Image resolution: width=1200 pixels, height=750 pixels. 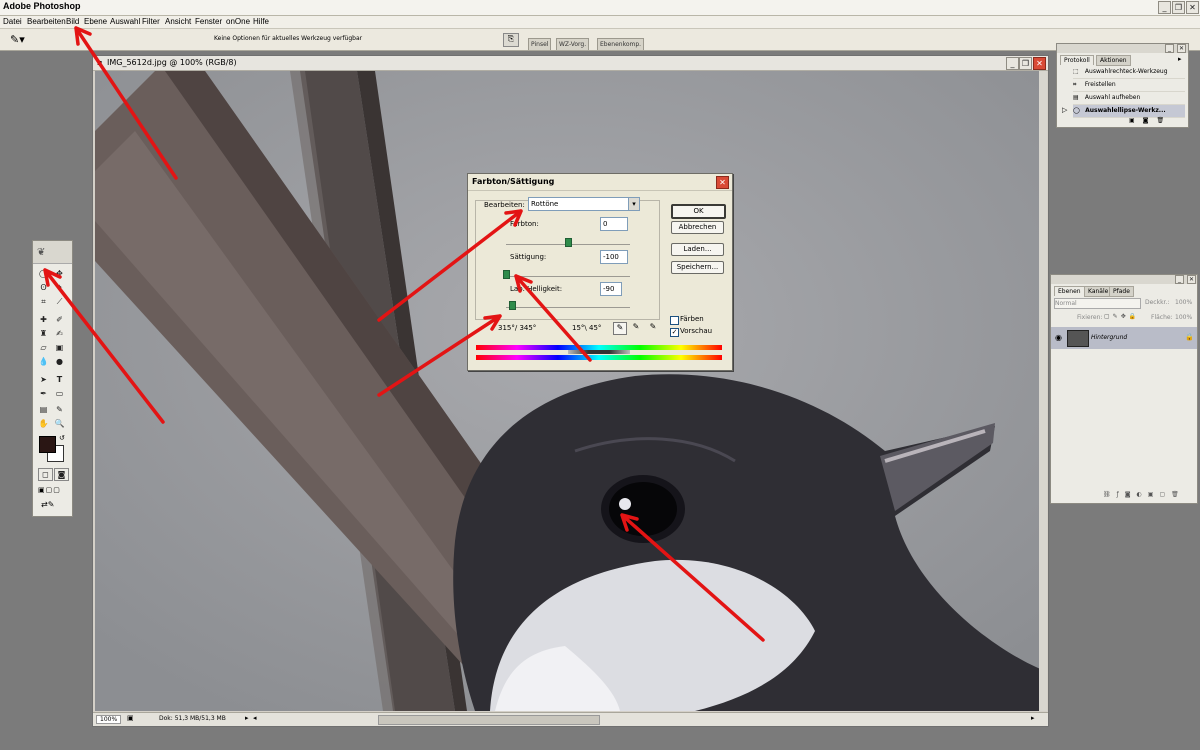 I want to click on colorize-checkbox, so click(x=674, y=320).